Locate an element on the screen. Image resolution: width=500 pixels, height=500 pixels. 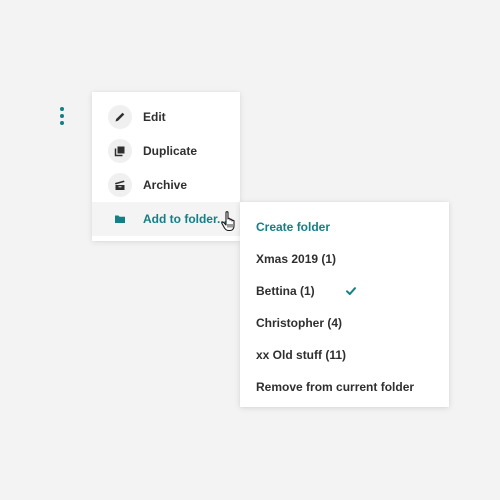
folder-item: xx Old stuff (11) is located at coordinates (344, 355).